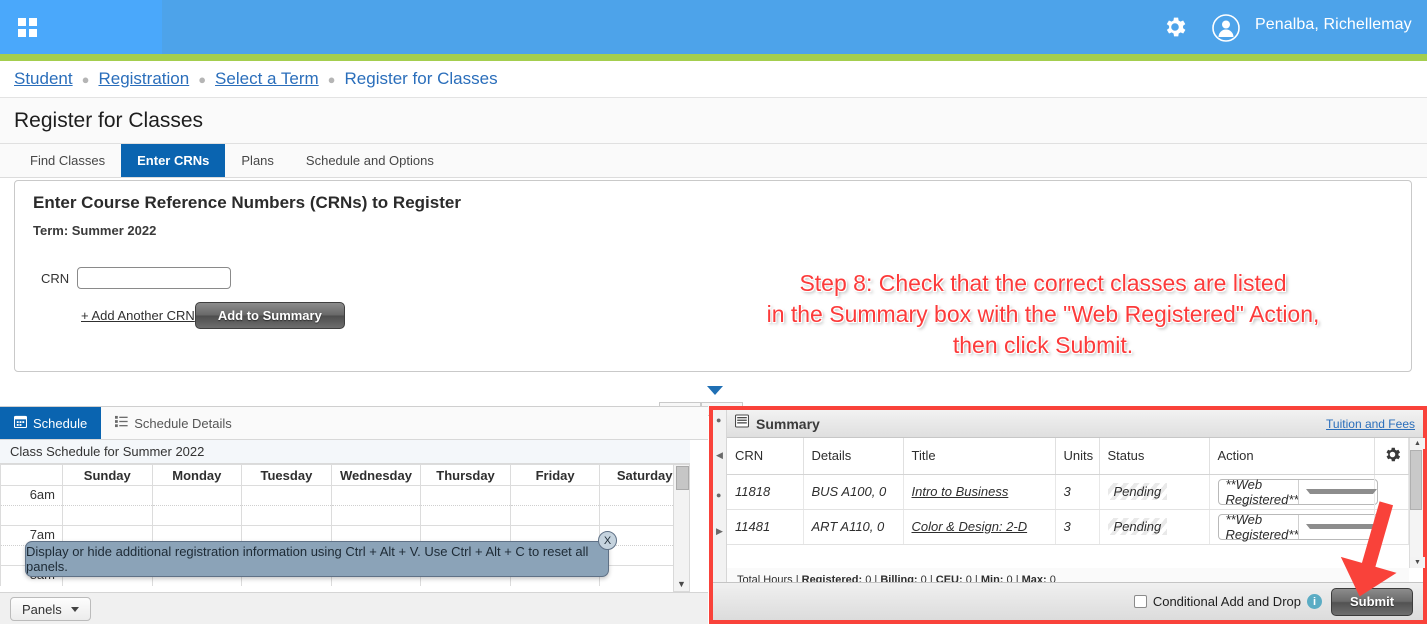  Describe the element at coordinates (173, 160) in the screenshot. I see `tab-enter-crns: Enter CRNs` at that location.